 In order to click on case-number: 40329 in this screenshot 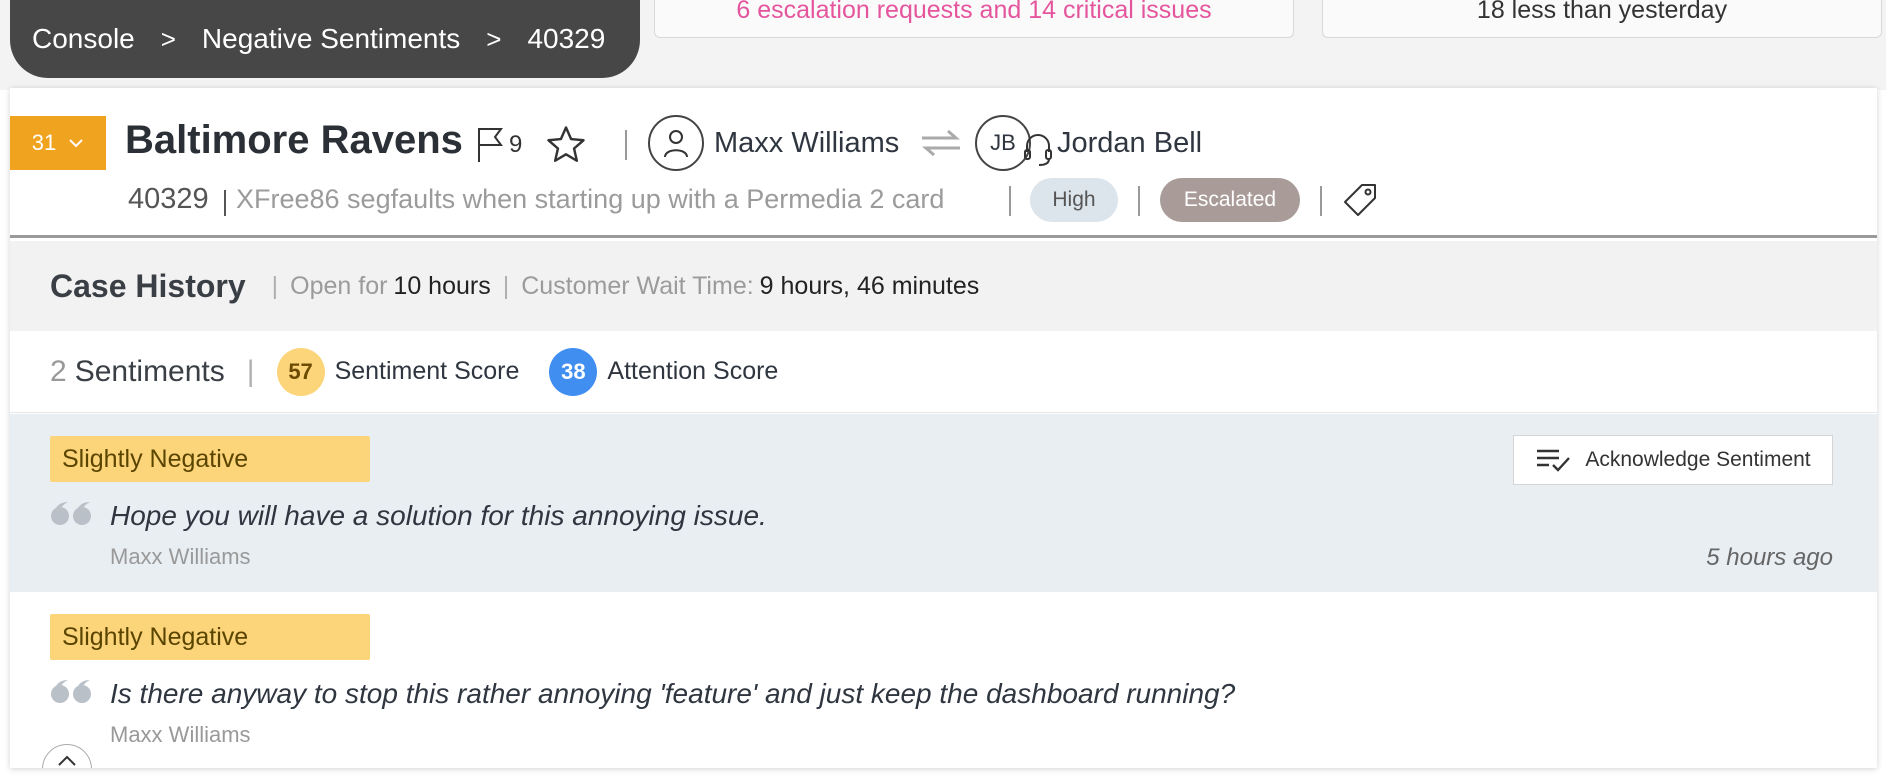, I will do `click(168, 199)`.